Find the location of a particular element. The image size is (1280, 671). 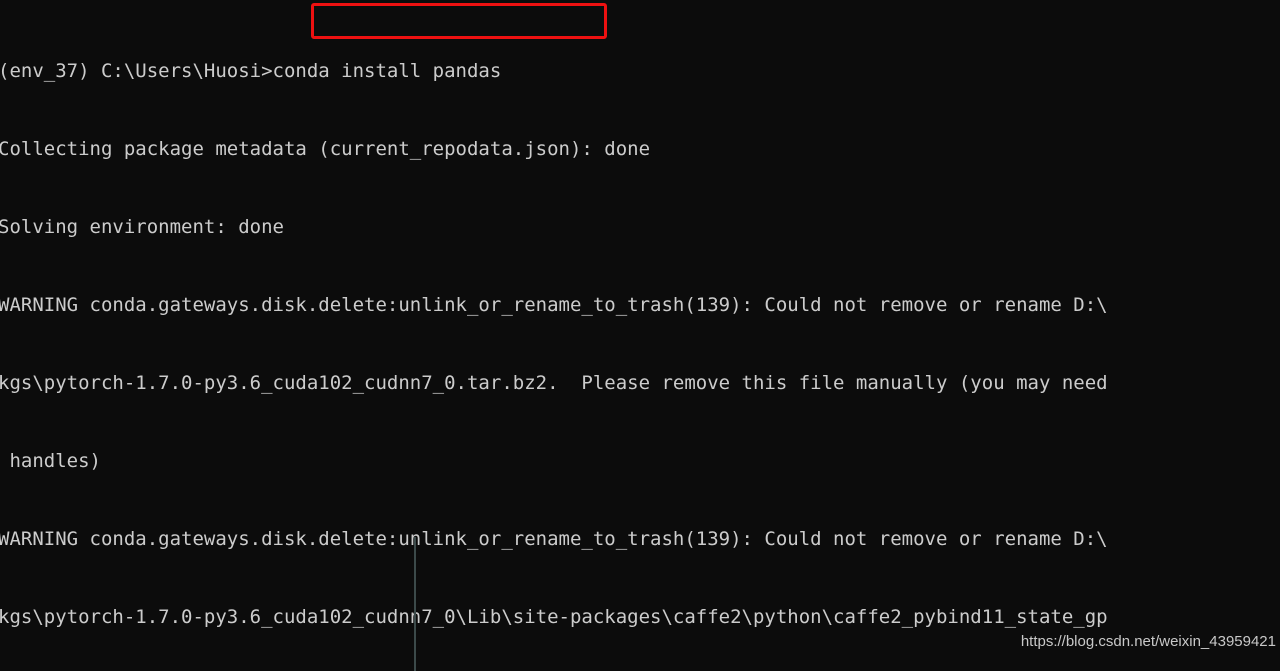

blog-watermark: https://blog.csdn.net/weixin_43959421 is located at coordinates (1148, 641).